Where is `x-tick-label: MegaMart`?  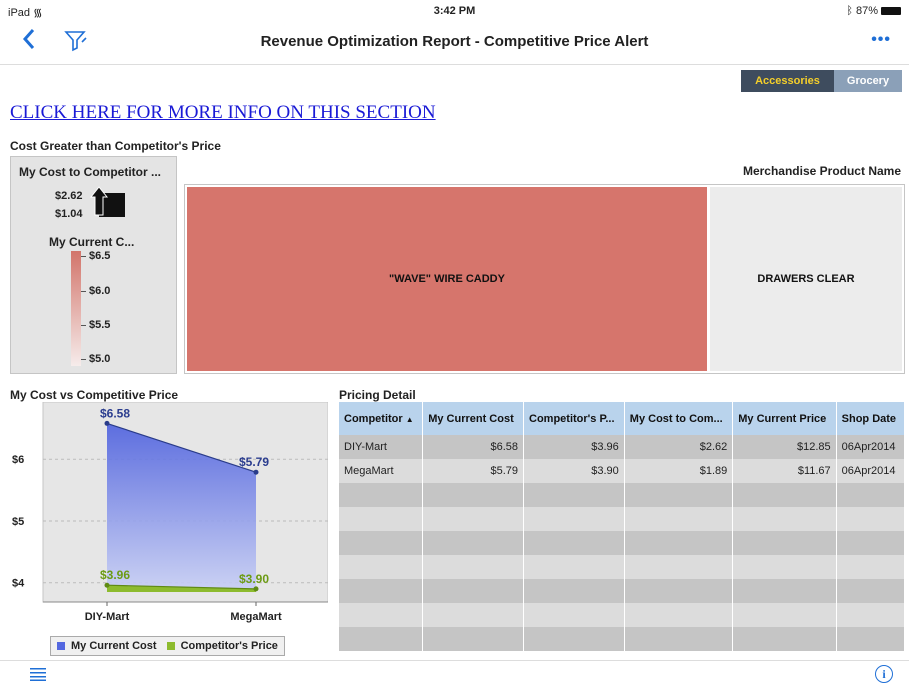 x-tick-label: MegaMart is located at coordinates (256, 617).